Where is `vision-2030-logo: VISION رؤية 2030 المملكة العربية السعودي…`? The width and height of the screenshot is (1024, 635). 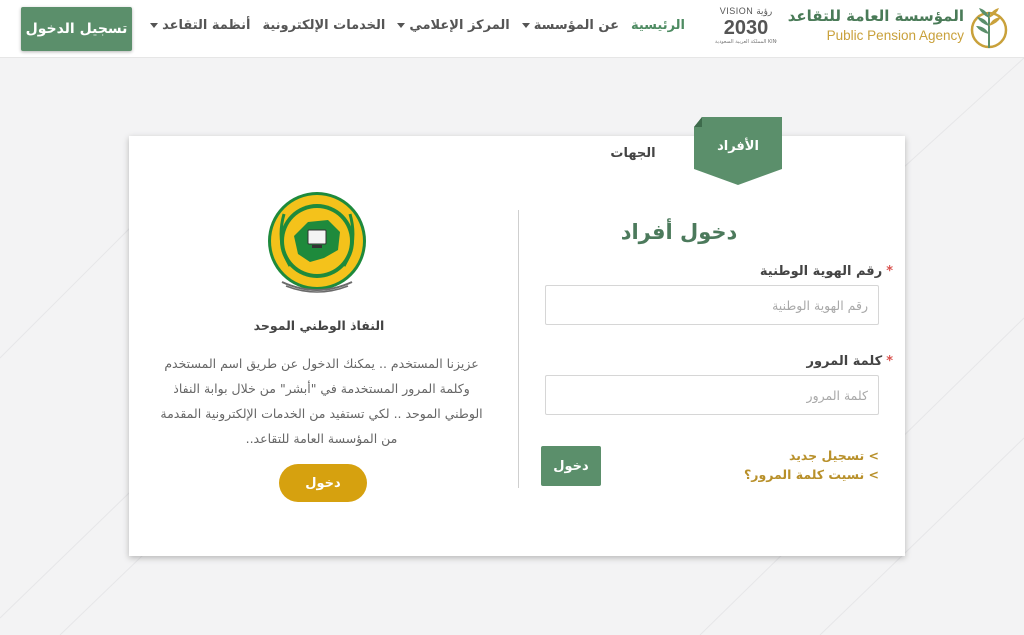
vision-2030-logo: VISION رؤية 2030 المملكة العربية السعودي… is located at coordinates (746, 28).